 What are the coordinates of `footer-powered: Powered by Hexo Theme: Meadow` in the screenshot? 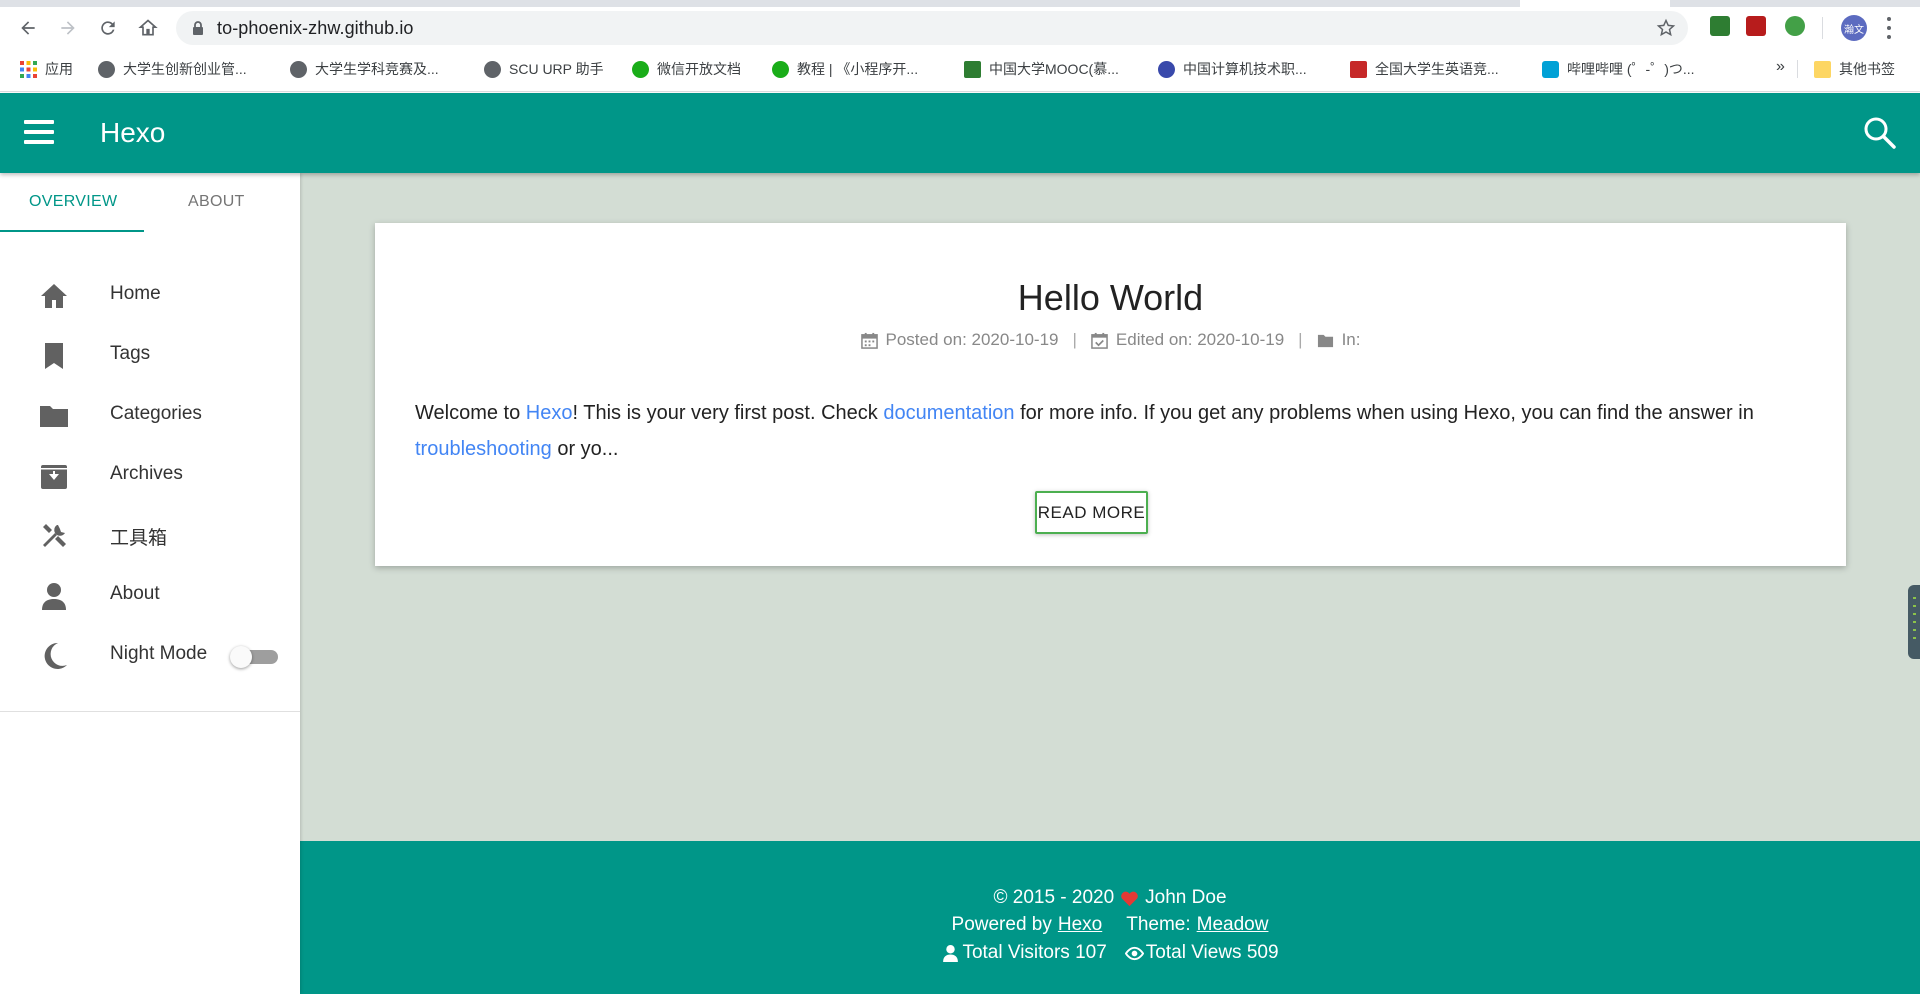 It's located at (1110, 925).